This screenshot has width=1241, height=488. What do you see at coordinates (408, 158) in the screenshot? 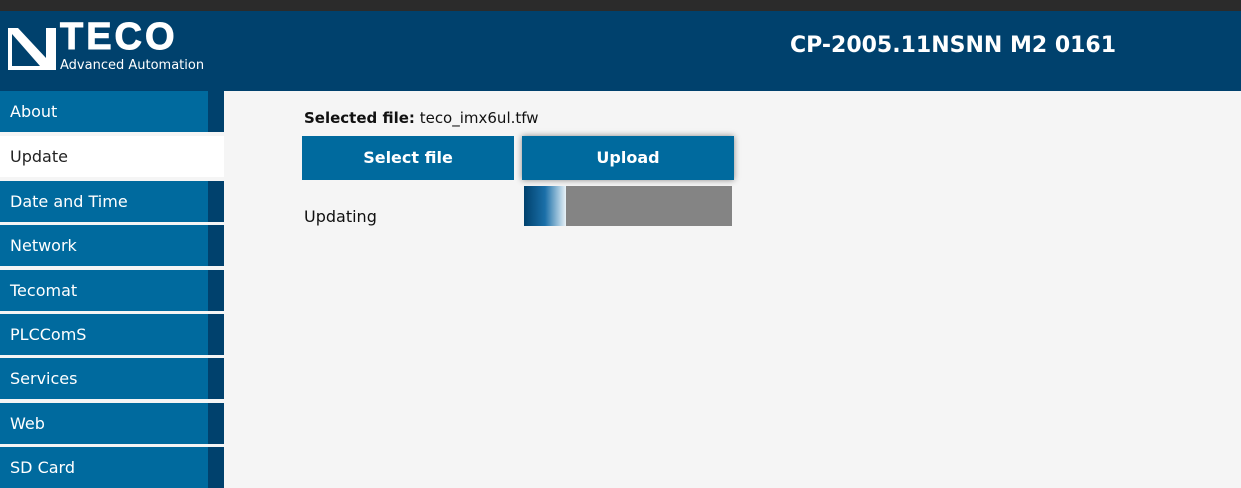
I see `select-file-button: Select file` at bounding box center [408, 158].